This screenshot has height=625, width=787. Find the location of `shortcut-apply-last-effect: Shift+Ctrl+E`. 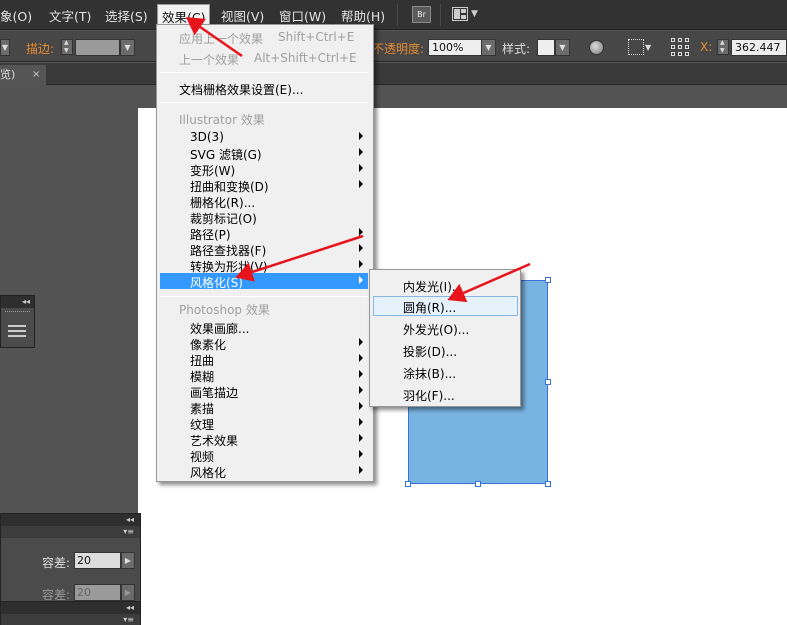

shortcut-apply-last-effect: Shift+Ctrl+E is located at coordinates (316, 37).